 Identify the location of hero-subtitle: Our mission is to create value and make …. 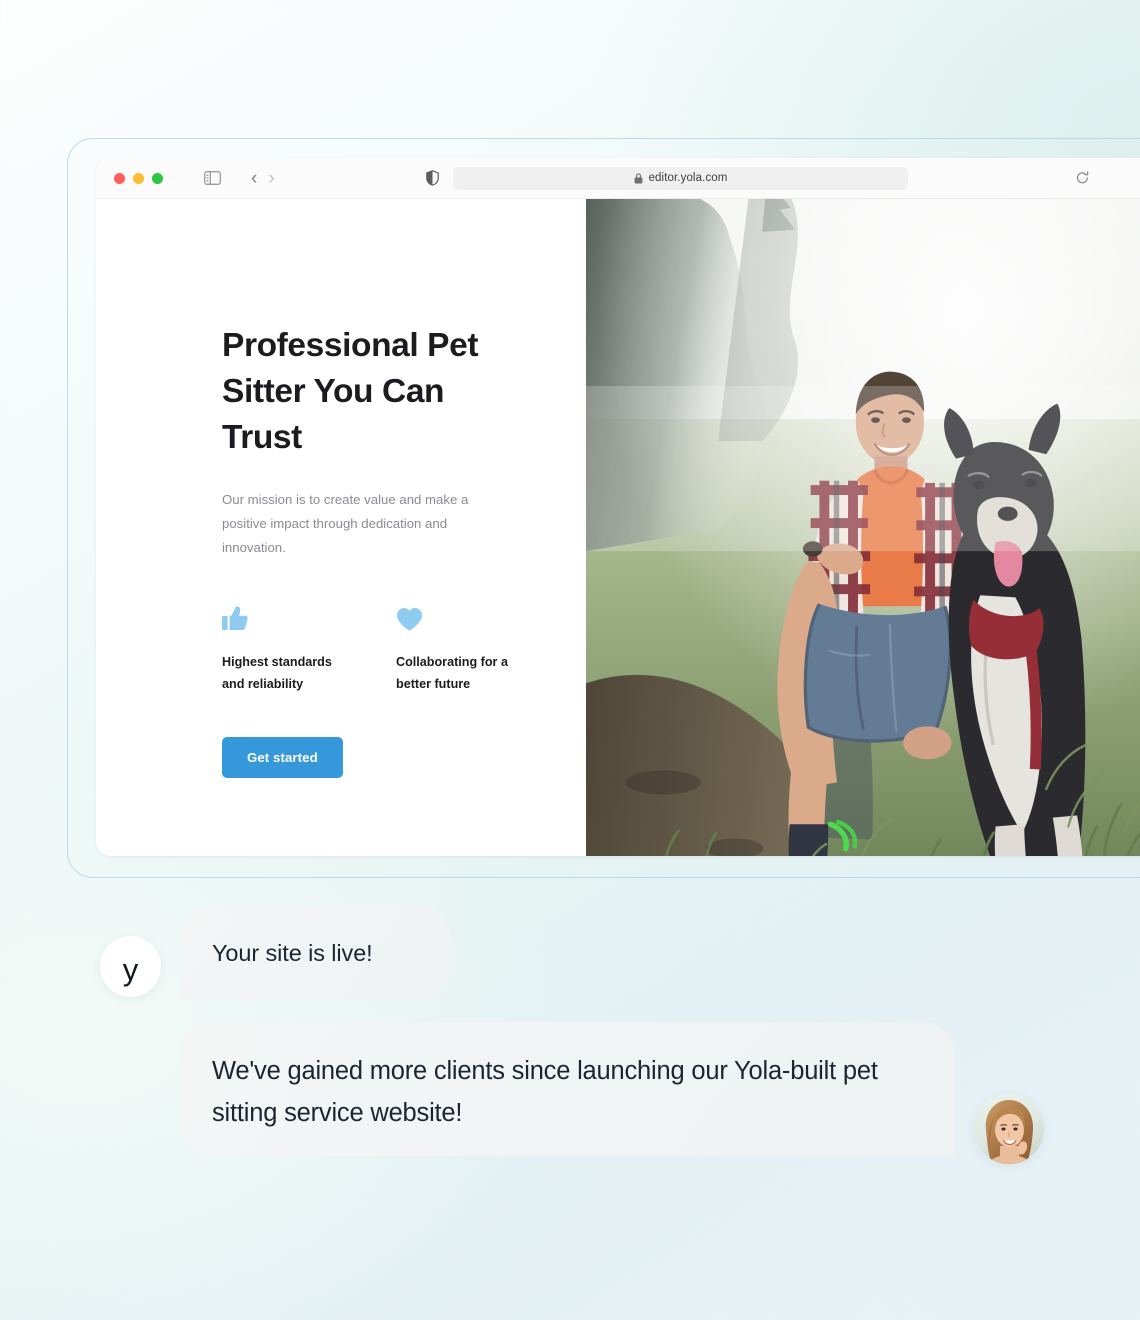
(345, 523).